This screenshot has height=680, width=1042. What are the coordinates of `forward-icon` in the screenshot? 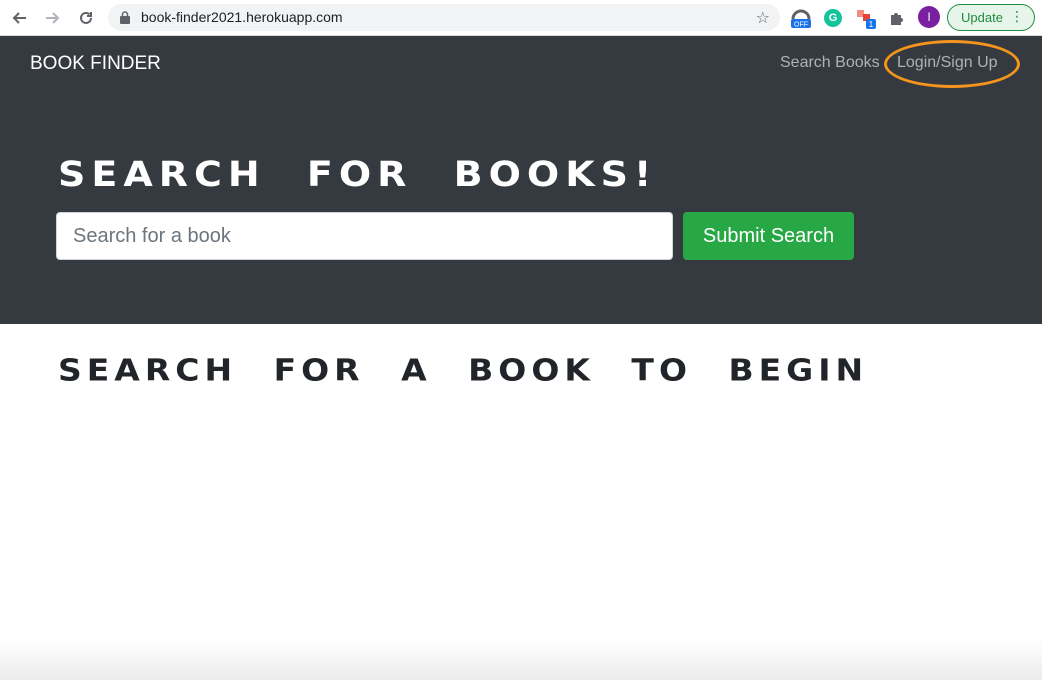 It's located at (52, 18).